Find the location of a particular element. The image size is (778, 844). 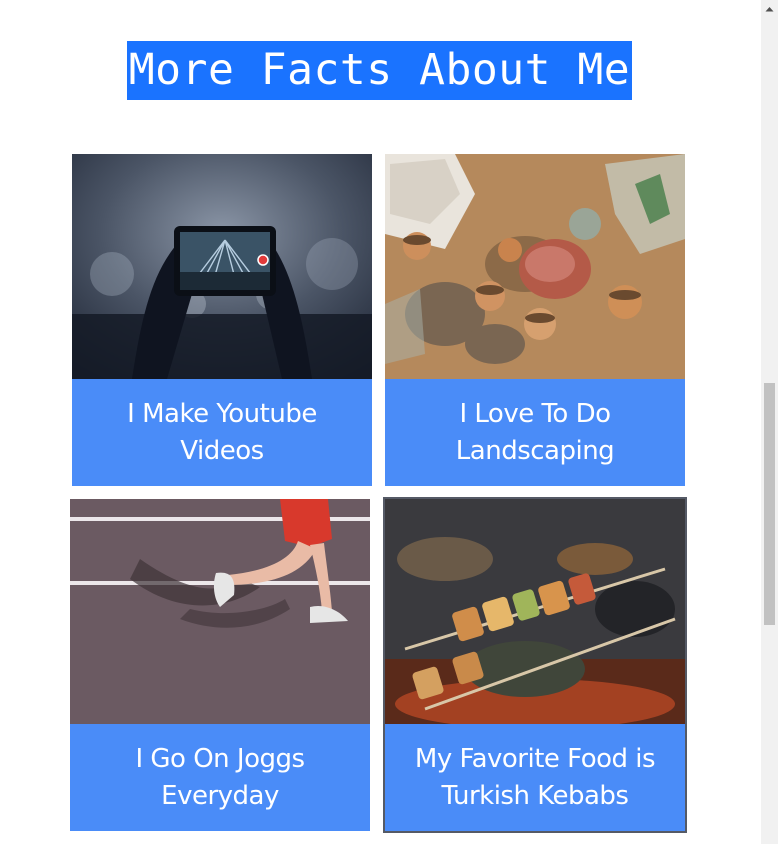

section-title: More Facts About Me is located at coordinates (379, 70).